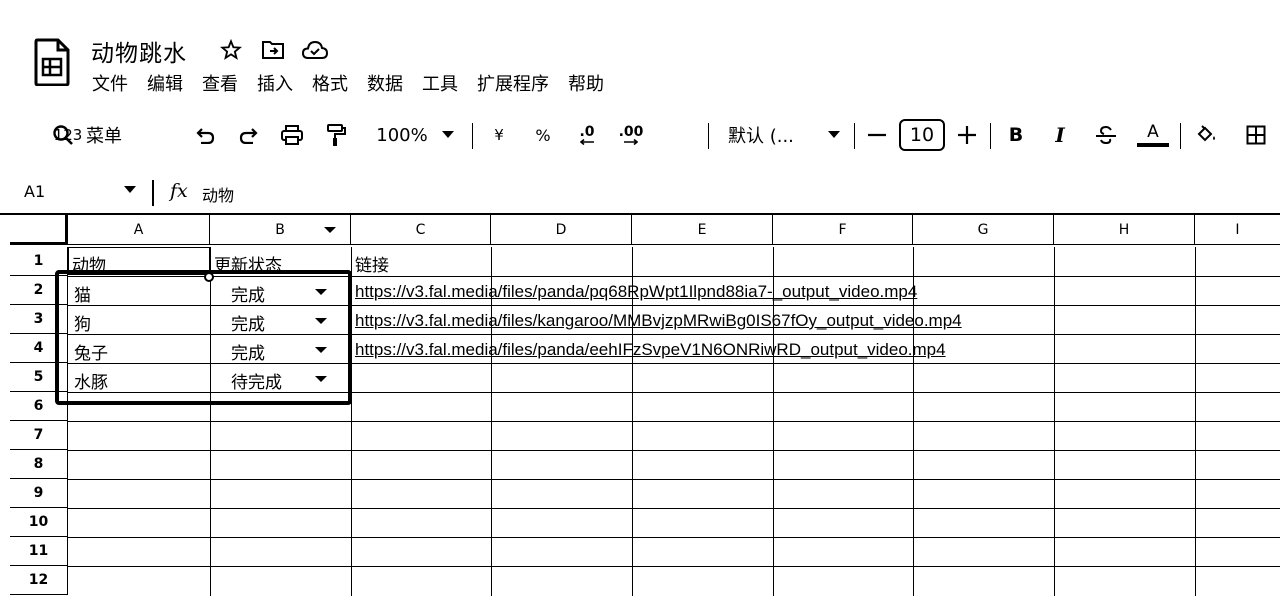  Describe the element at coordinates (543, 135) in the screenshot. I see `percent-format-button: %` at that location.